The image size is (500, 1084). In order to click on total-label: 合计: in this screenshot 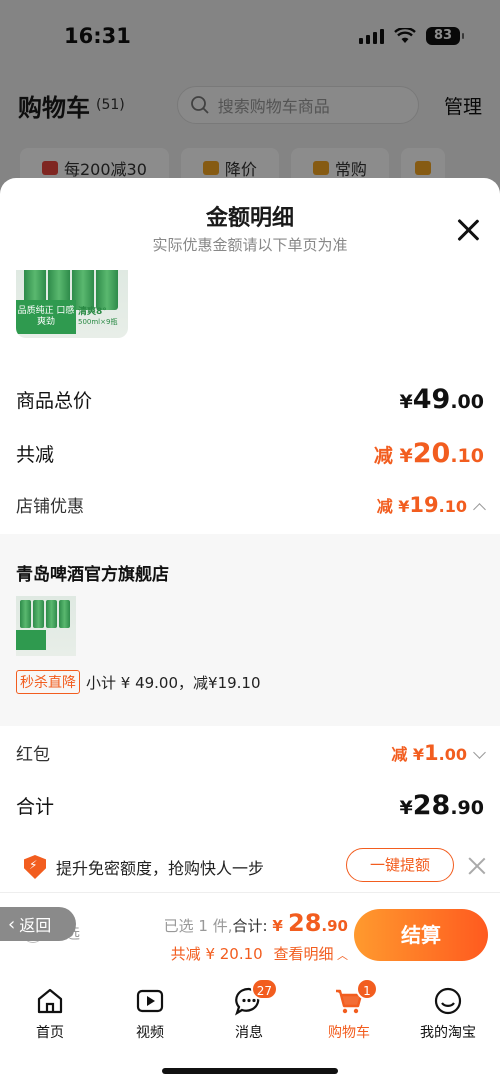, I will do `click(250, 926)`.